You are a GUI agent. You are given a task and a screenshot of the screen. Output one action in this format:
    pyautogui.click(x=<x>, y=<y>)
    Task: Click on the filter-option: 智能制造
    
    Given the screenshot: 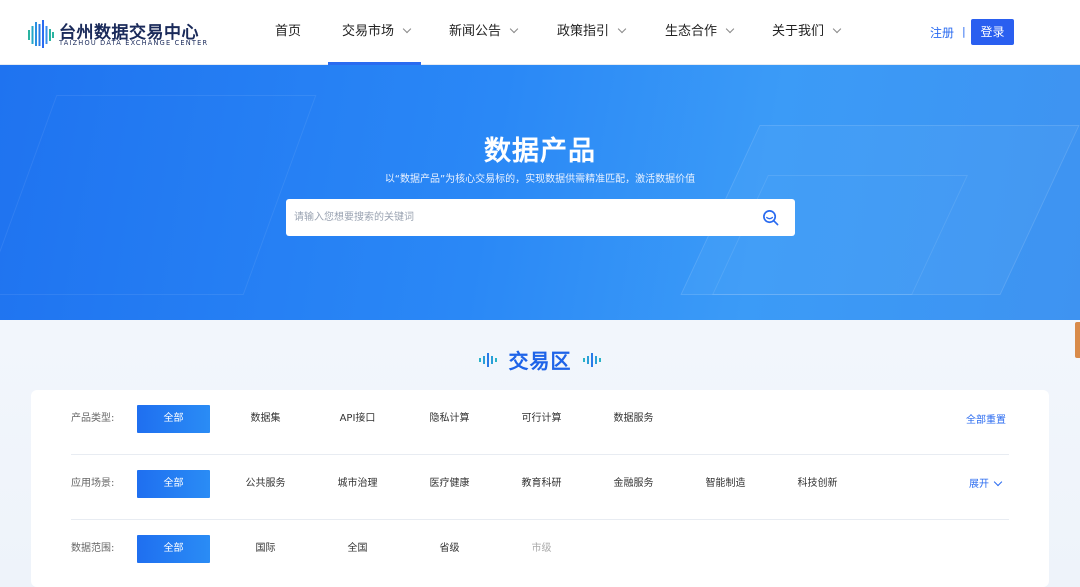 What is the action you would take?
    pyautogui.click(x=725, y=484)
    